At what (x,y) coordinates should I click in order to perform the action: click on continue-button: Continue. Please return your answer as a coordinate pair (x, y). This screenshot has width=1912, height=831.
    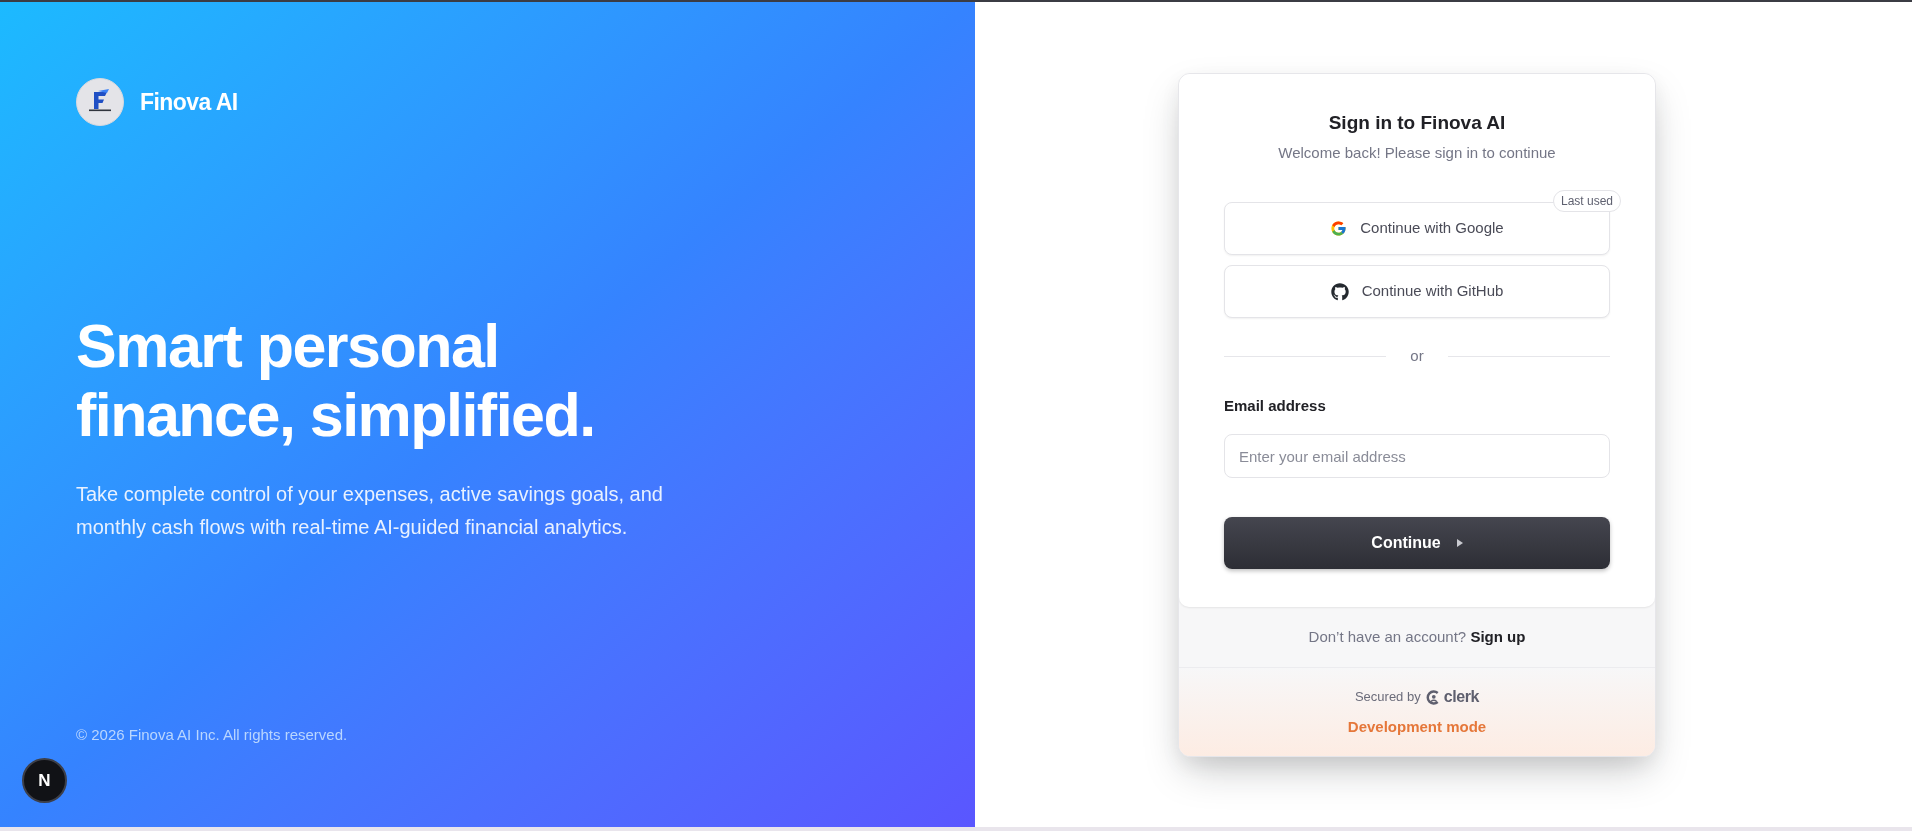
    Looking at the image, I should click on (1417, 543).